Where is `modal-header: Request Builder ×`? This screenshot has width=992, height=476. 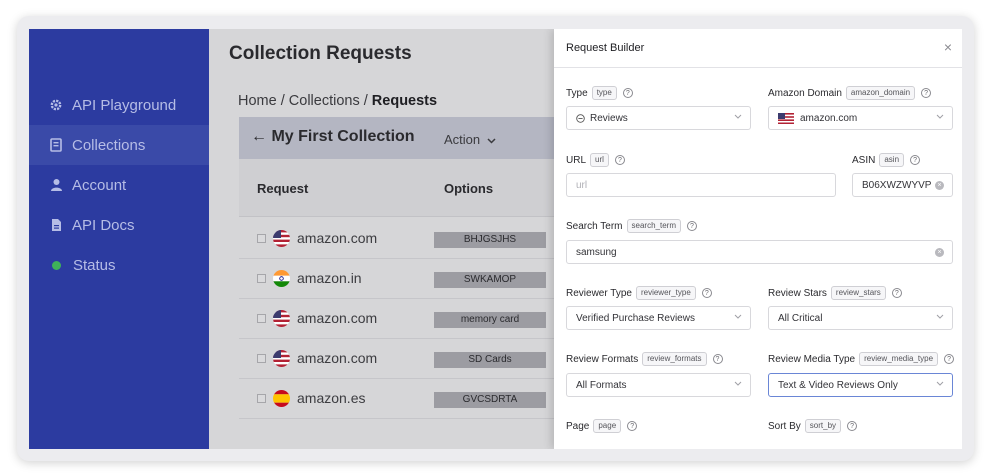 modal-header: Request Builder × is located at coordinates (758, 48).